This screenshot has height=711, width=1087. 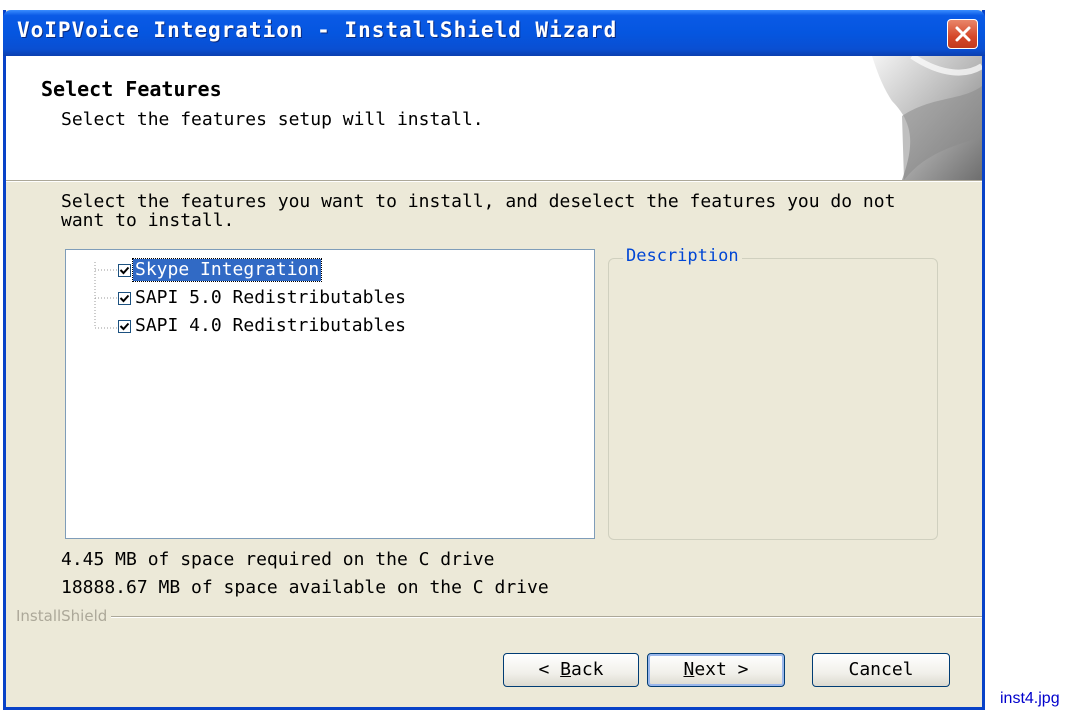 What do you see at coordinates (499, 617) in the screenshot?
I see `installshield-divider` at bounding box center [499, 617].